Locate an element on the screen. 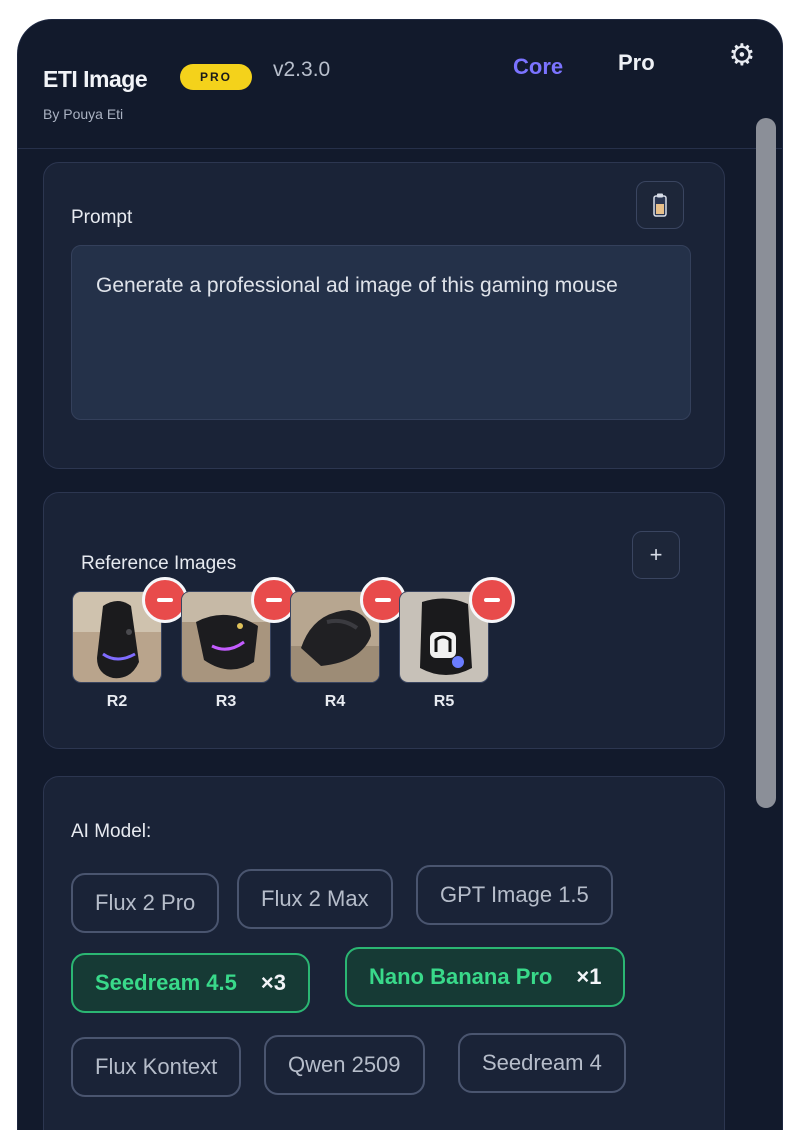  model-option-label: Seedream 4 is located at coordinates (542, 1062).